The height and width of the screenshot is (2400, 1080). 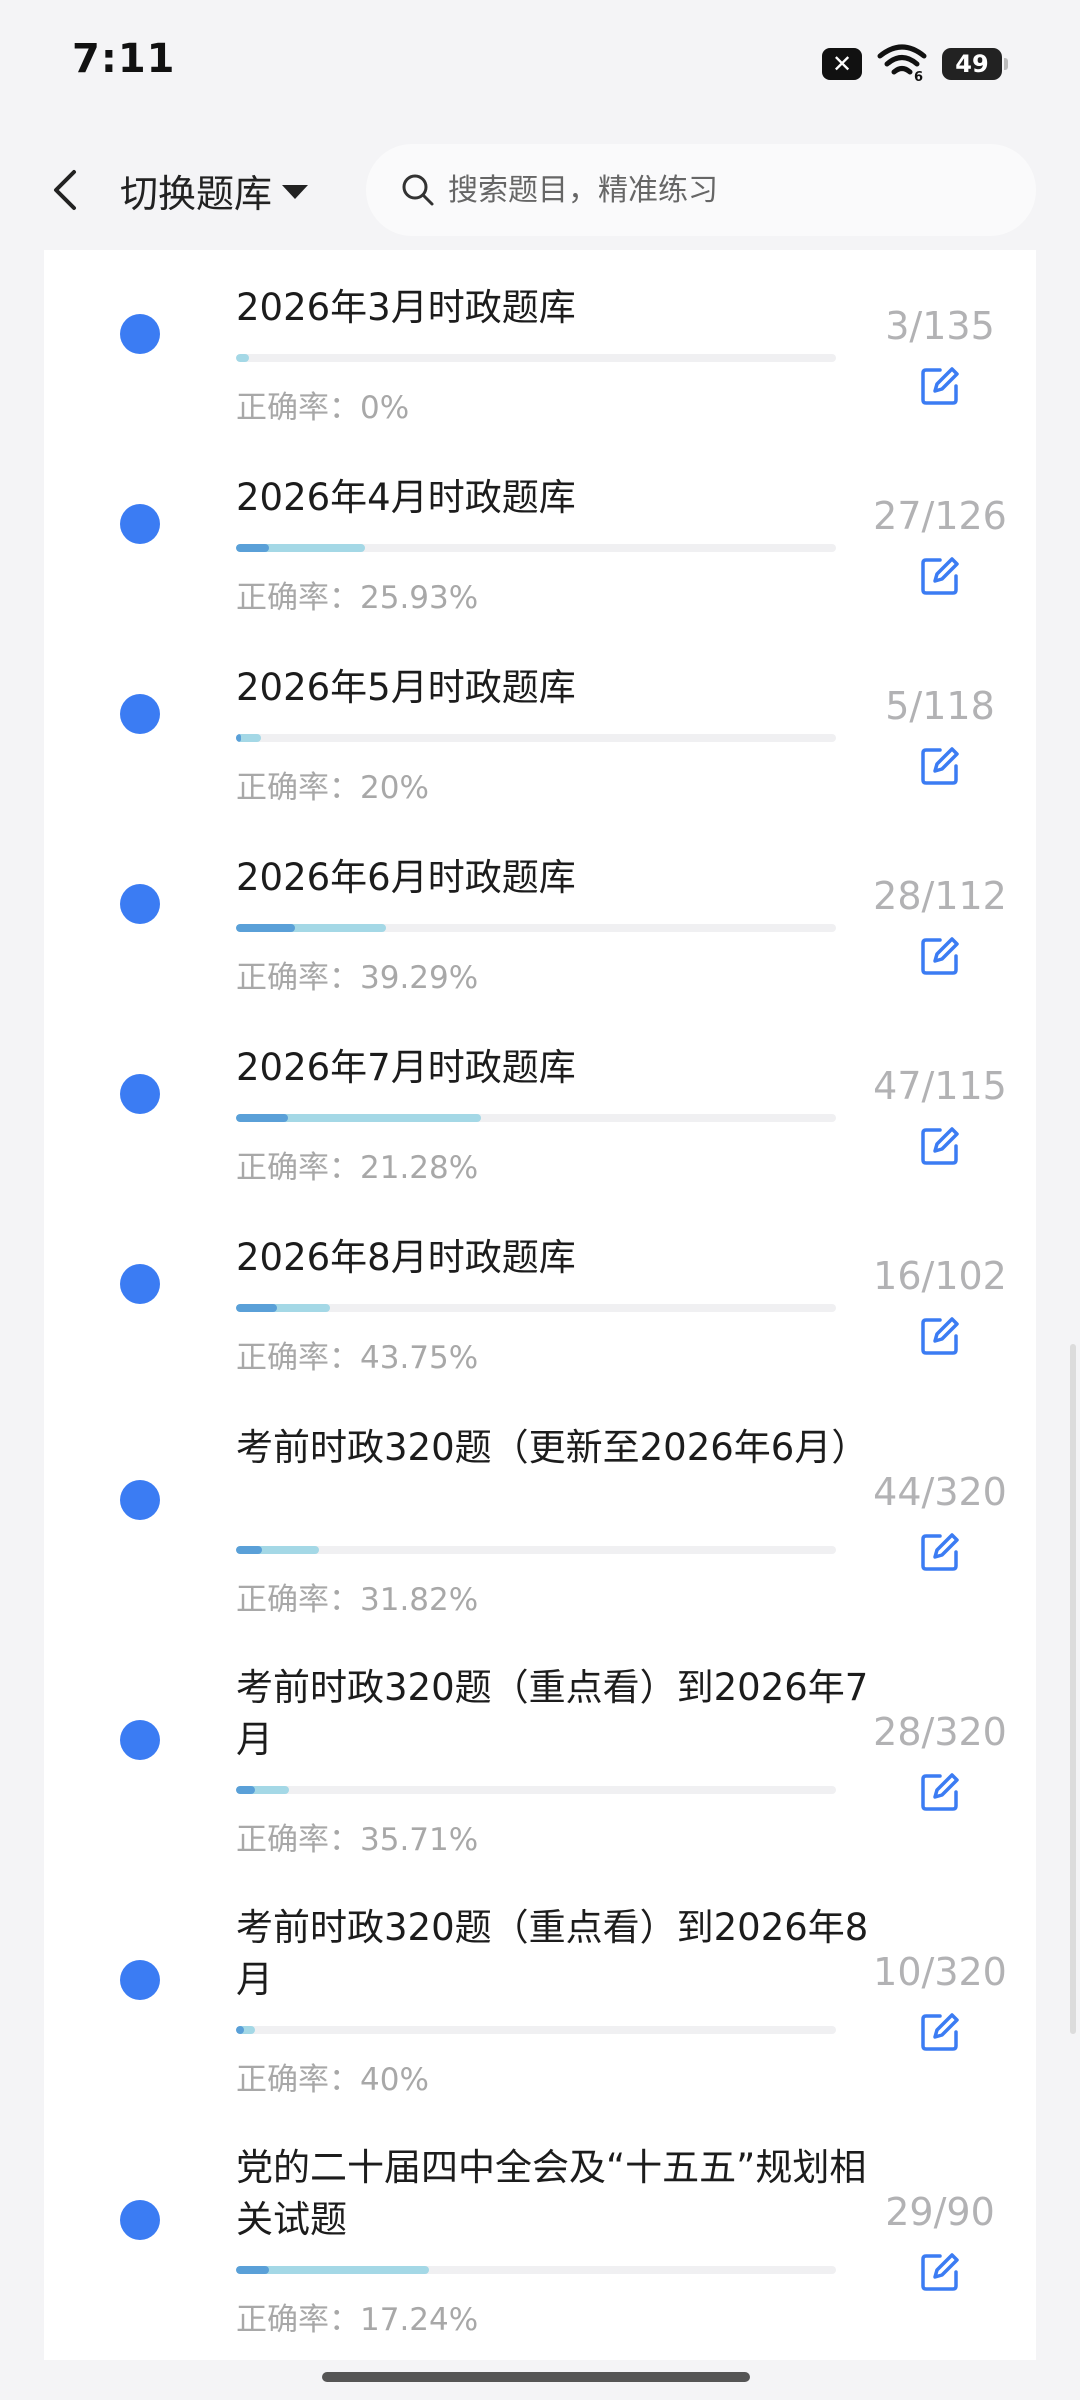 I want to click on accuracy-value: 35.71%, so click(x=419, y=1840).